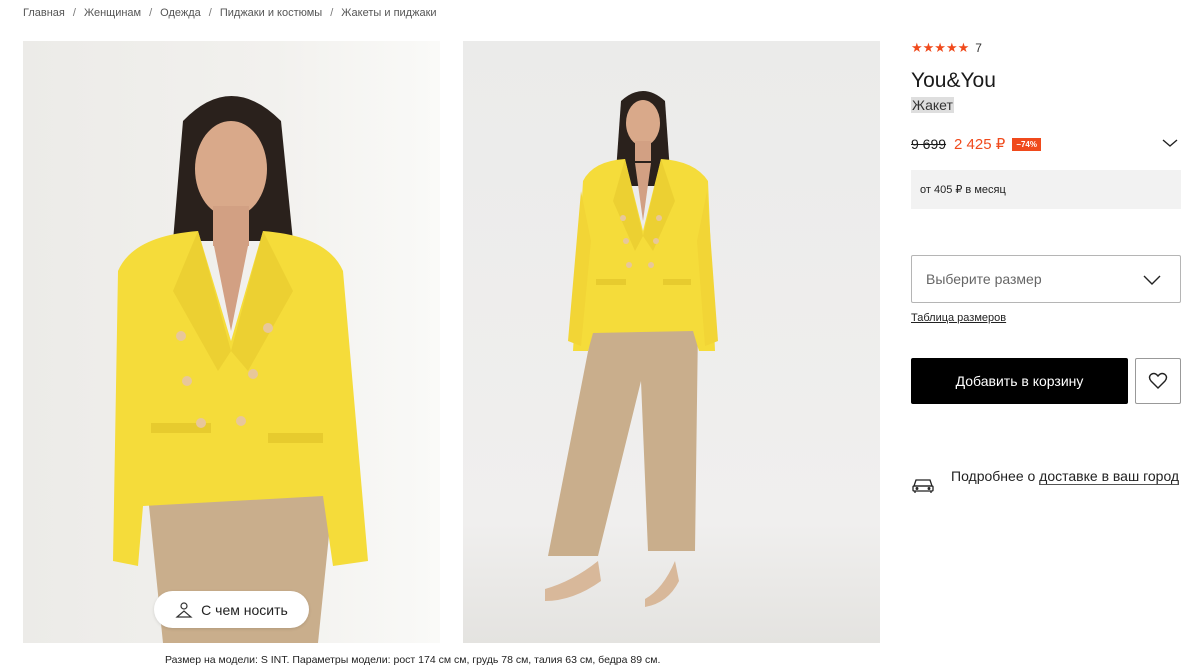  I want to click on delivery-link: доставке в ваш город, so click(1109, 476).